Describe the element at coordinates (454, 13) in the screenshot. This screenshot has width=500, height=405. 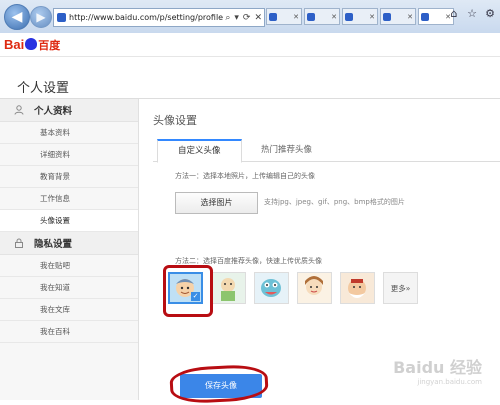
I see `home-icon: ⌂` at that location.